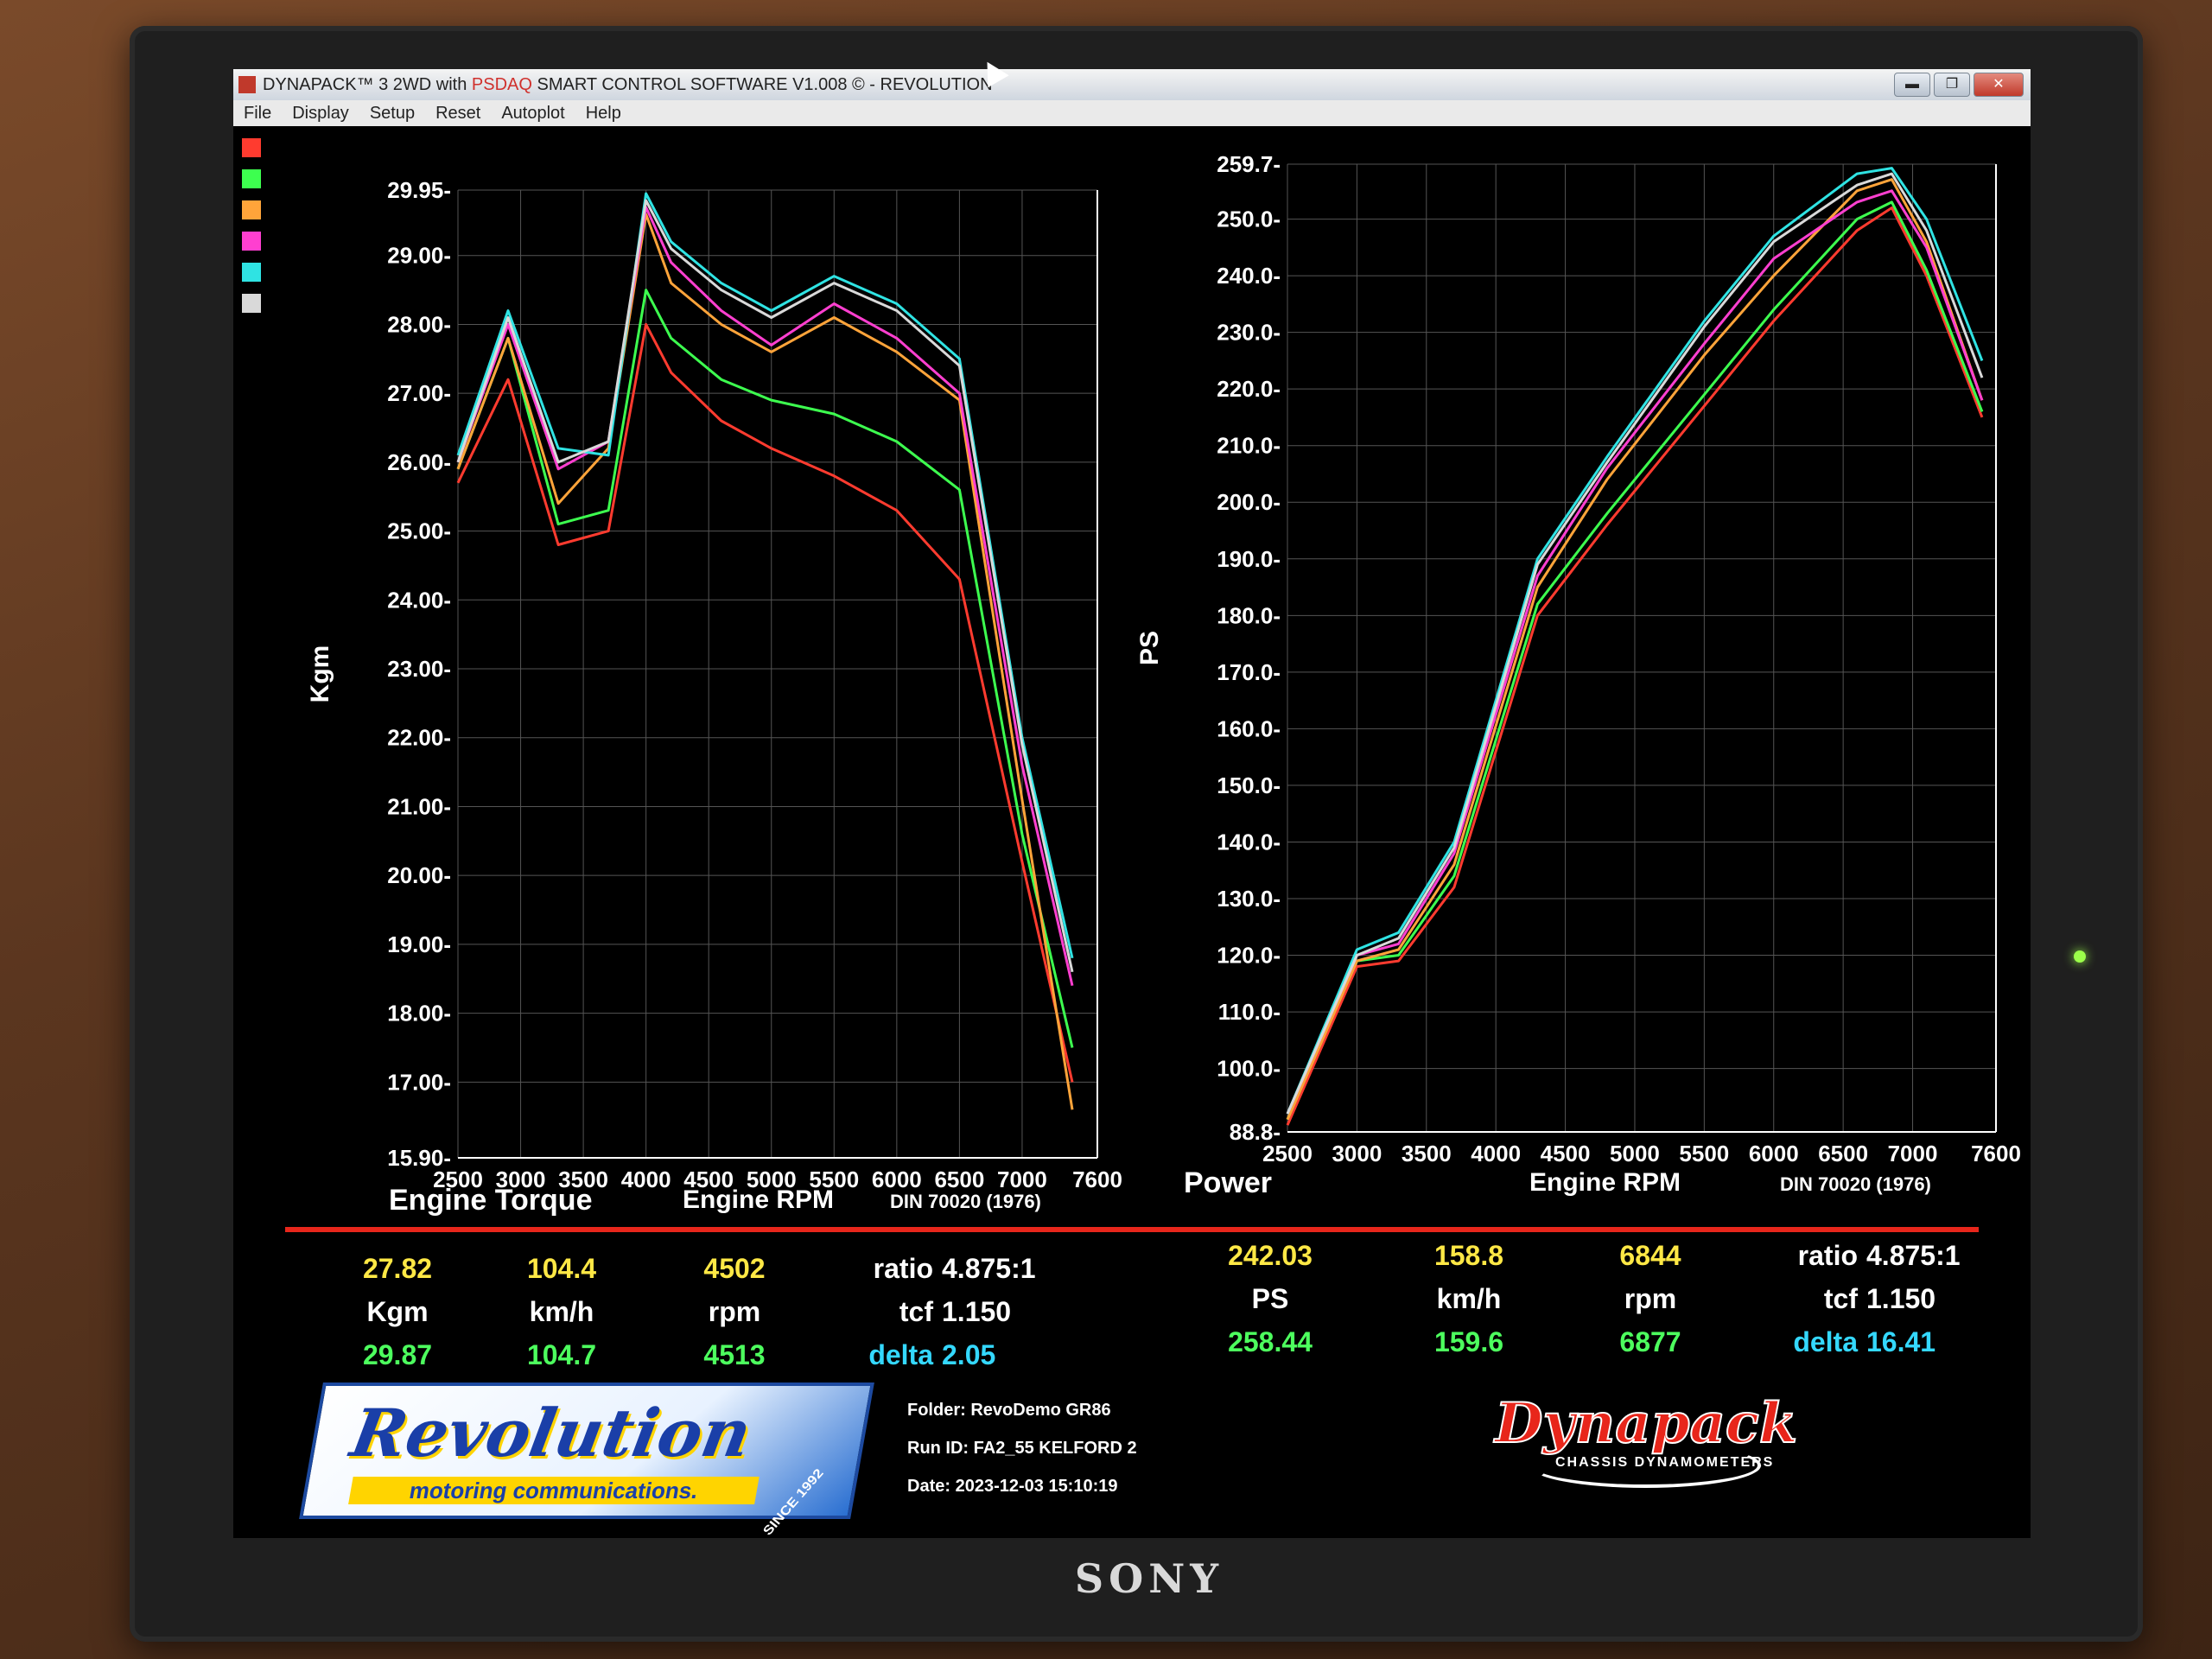 This screenshot has height=1659, width=2212. What do you see at coordinates (1228, 1182) in the screenshot?
I see `power-panel-title: Power` at bounding box center [1228, 1182].